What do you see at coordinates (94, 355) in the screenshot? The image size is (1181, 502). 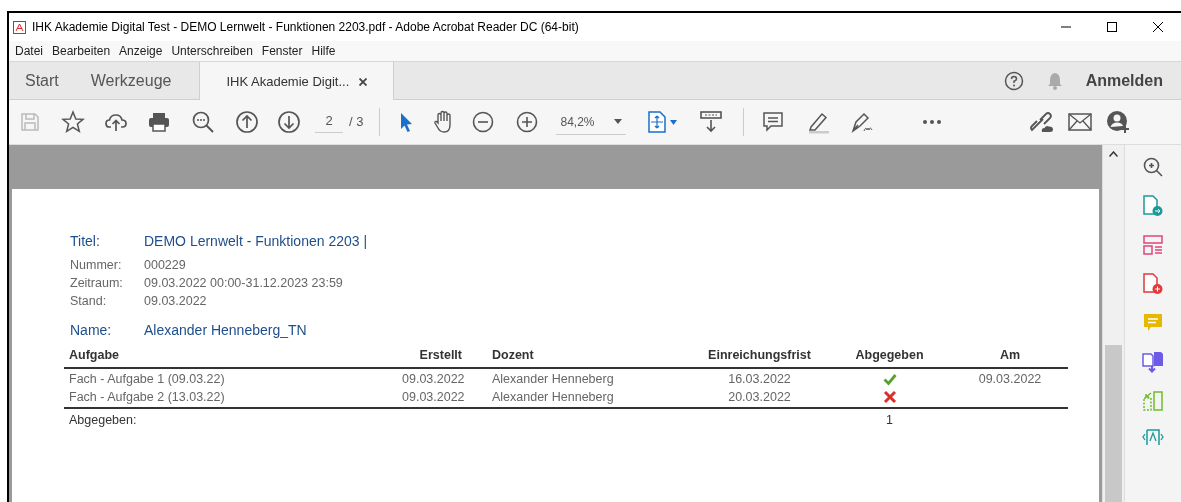 I see `column-header: Aufgabe` at bounding box center [94, 355].